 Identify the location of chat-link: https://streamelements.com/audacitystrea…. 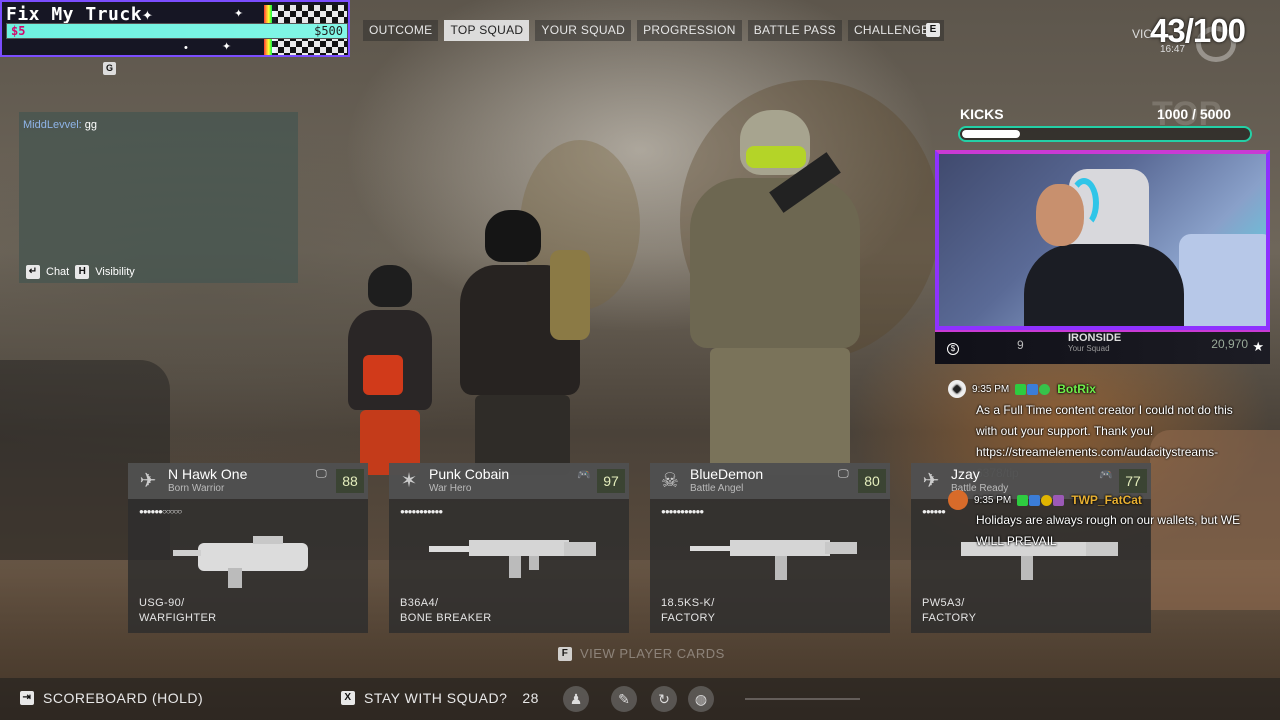
(1117, 452).